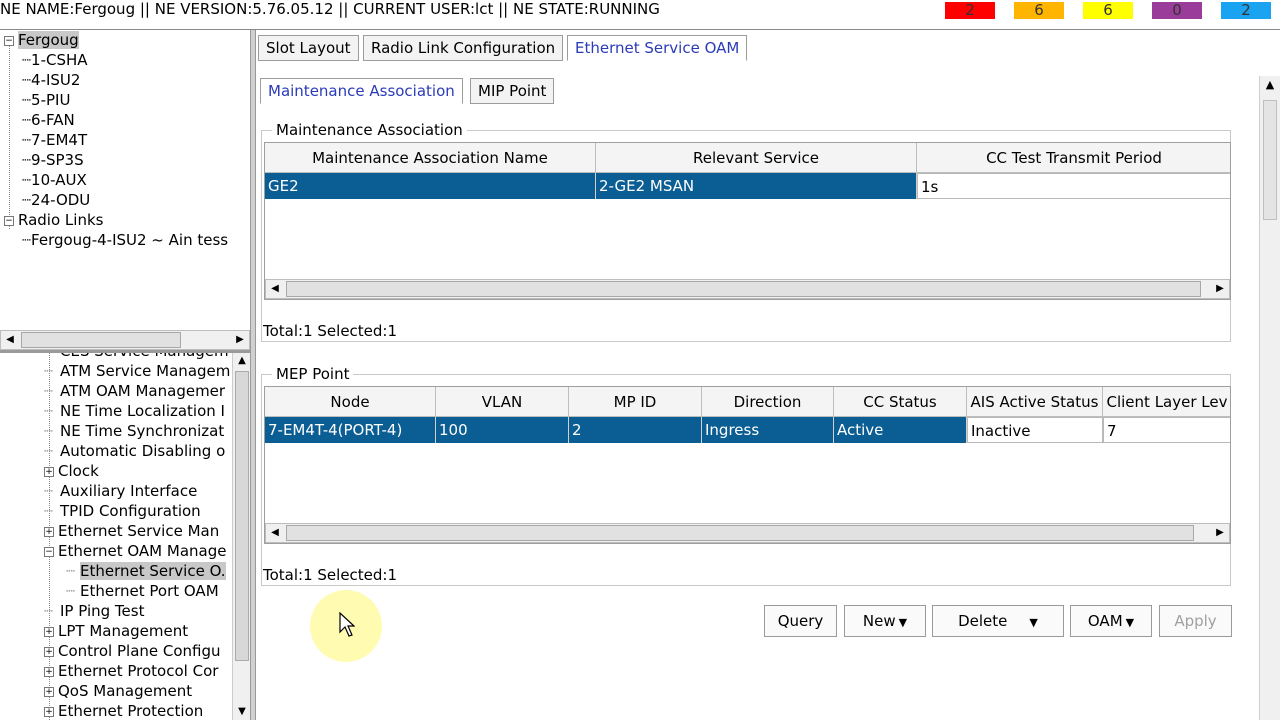 This screenshot has width=1280, height=720. What do you see at coordinates (56, 200) in the screenshot?
I see `tree-board-node: ┈24-ODU` at bounding box center [56, 200].